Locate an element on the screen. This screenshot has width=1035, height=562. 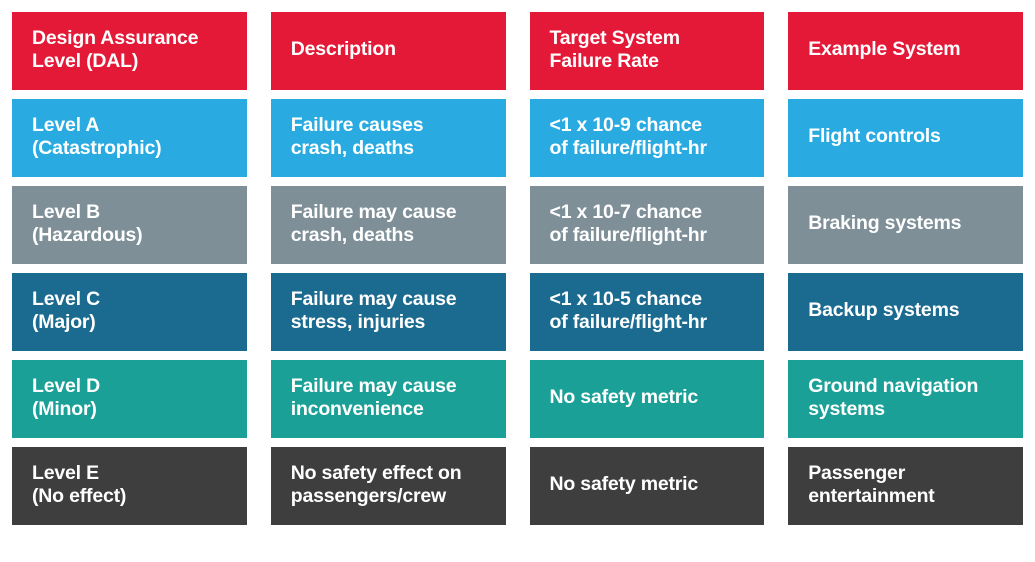
column-header-example-system-label: Example System is located at coordinates (884, 49).